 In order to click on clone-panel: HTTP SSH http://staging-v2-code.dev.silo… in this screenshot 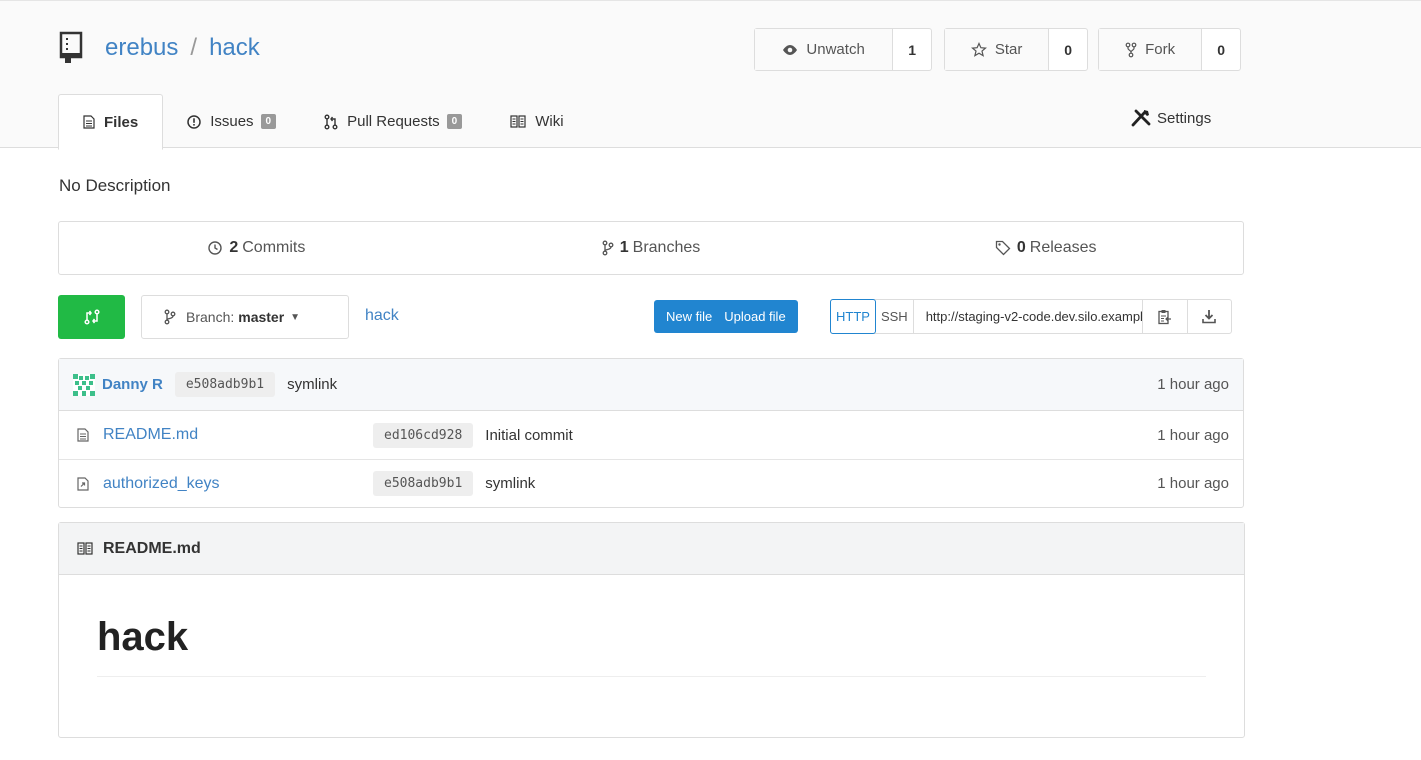, I will do `click(1031, 316)`.